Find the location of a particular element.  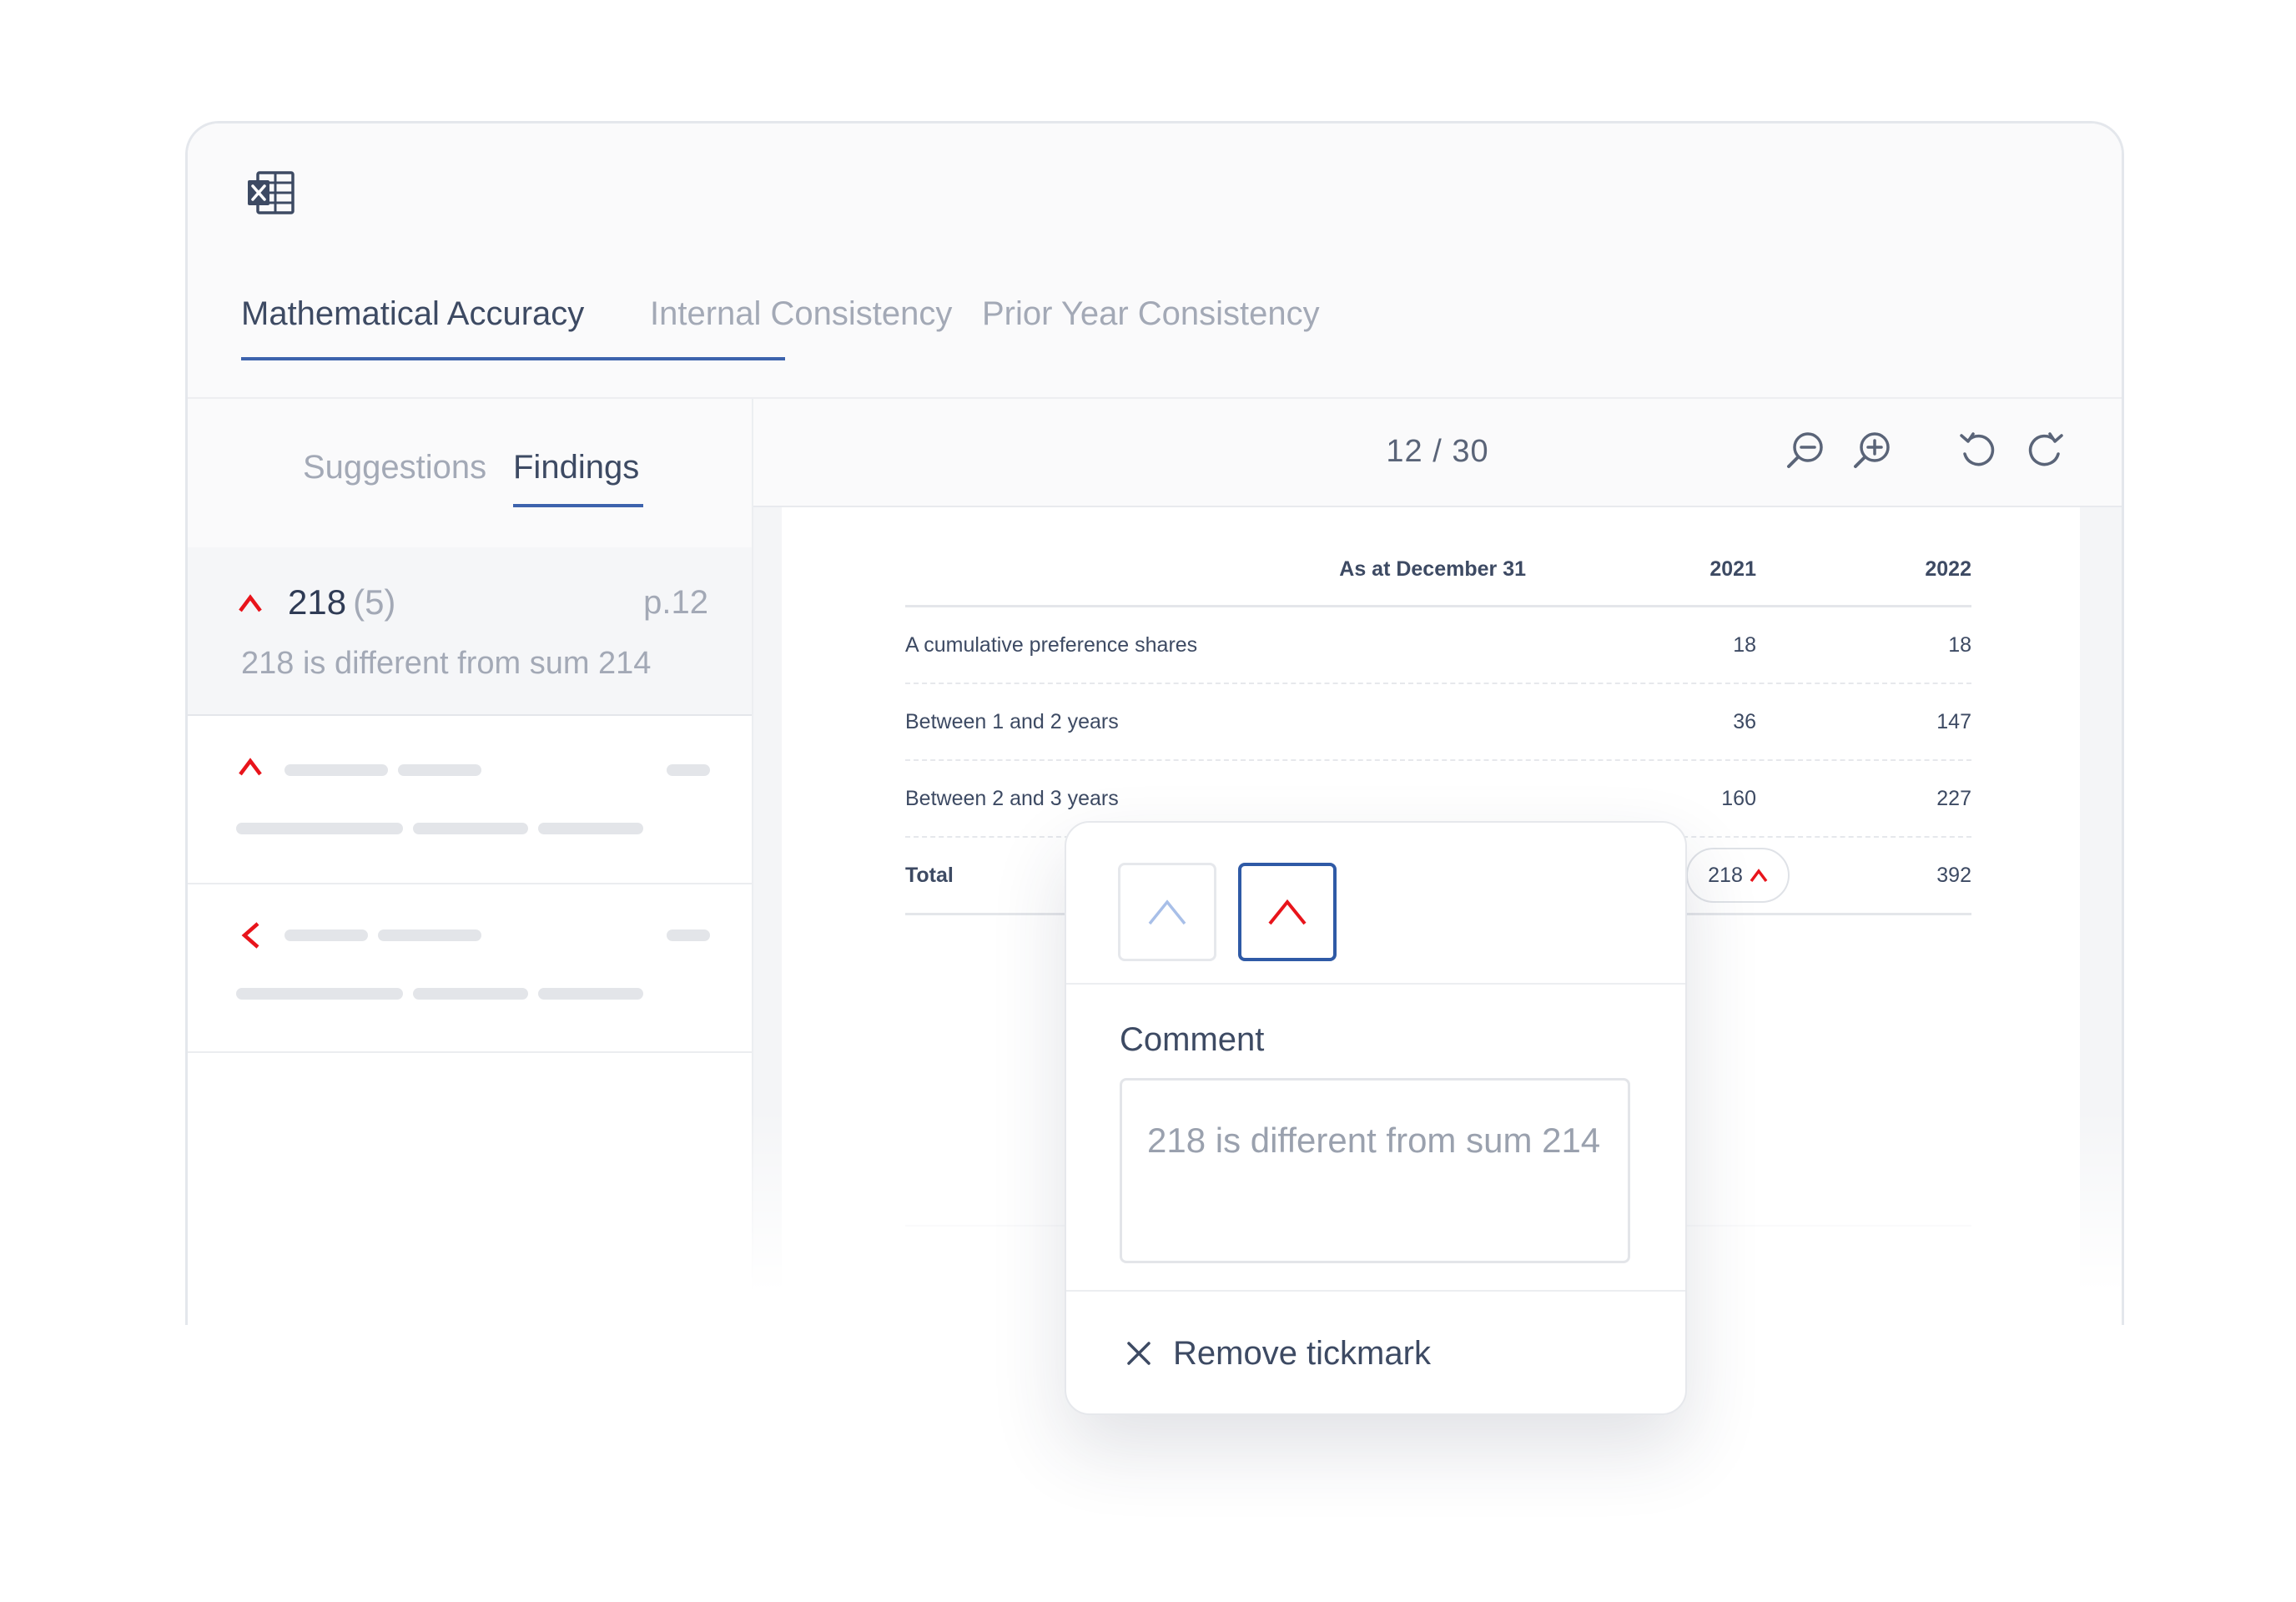

tab-findings: Findings is located at coordinates (576, 467).